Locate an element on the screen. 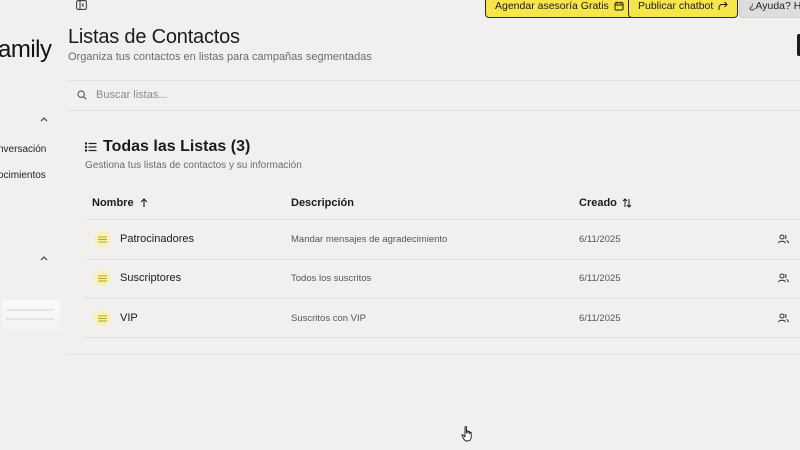 Image resolution: width=800 pixels, height=450 pixels. card-bottom-divider is located at coordinates (434, 354).